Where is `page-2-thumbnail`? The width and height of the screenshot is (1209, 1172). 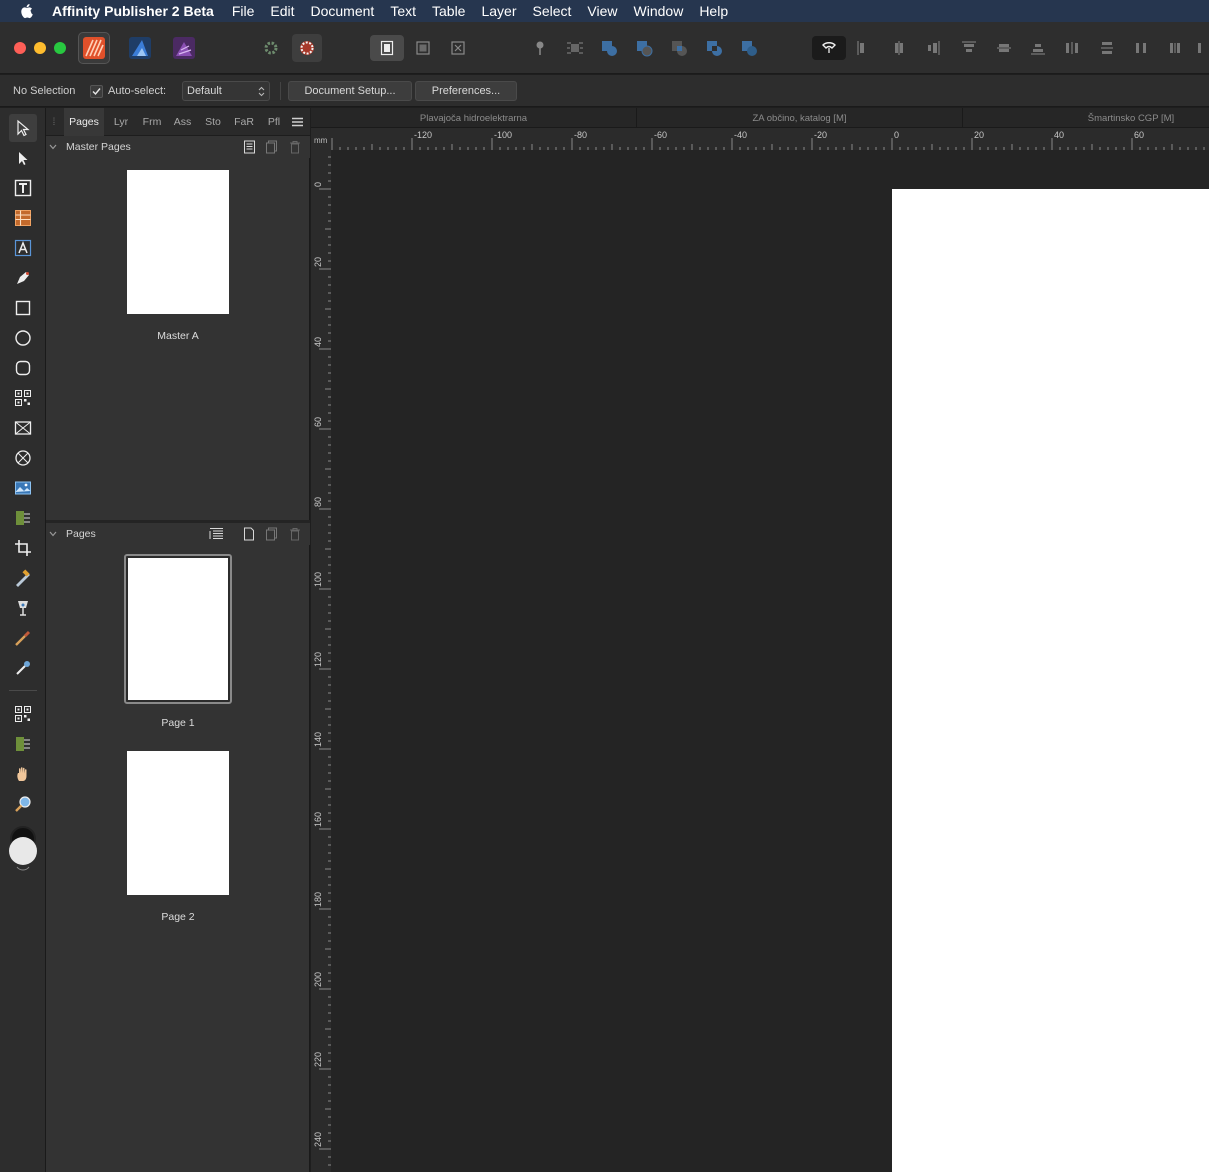
page-2-thumbnail is located at coordinates (178, 823).